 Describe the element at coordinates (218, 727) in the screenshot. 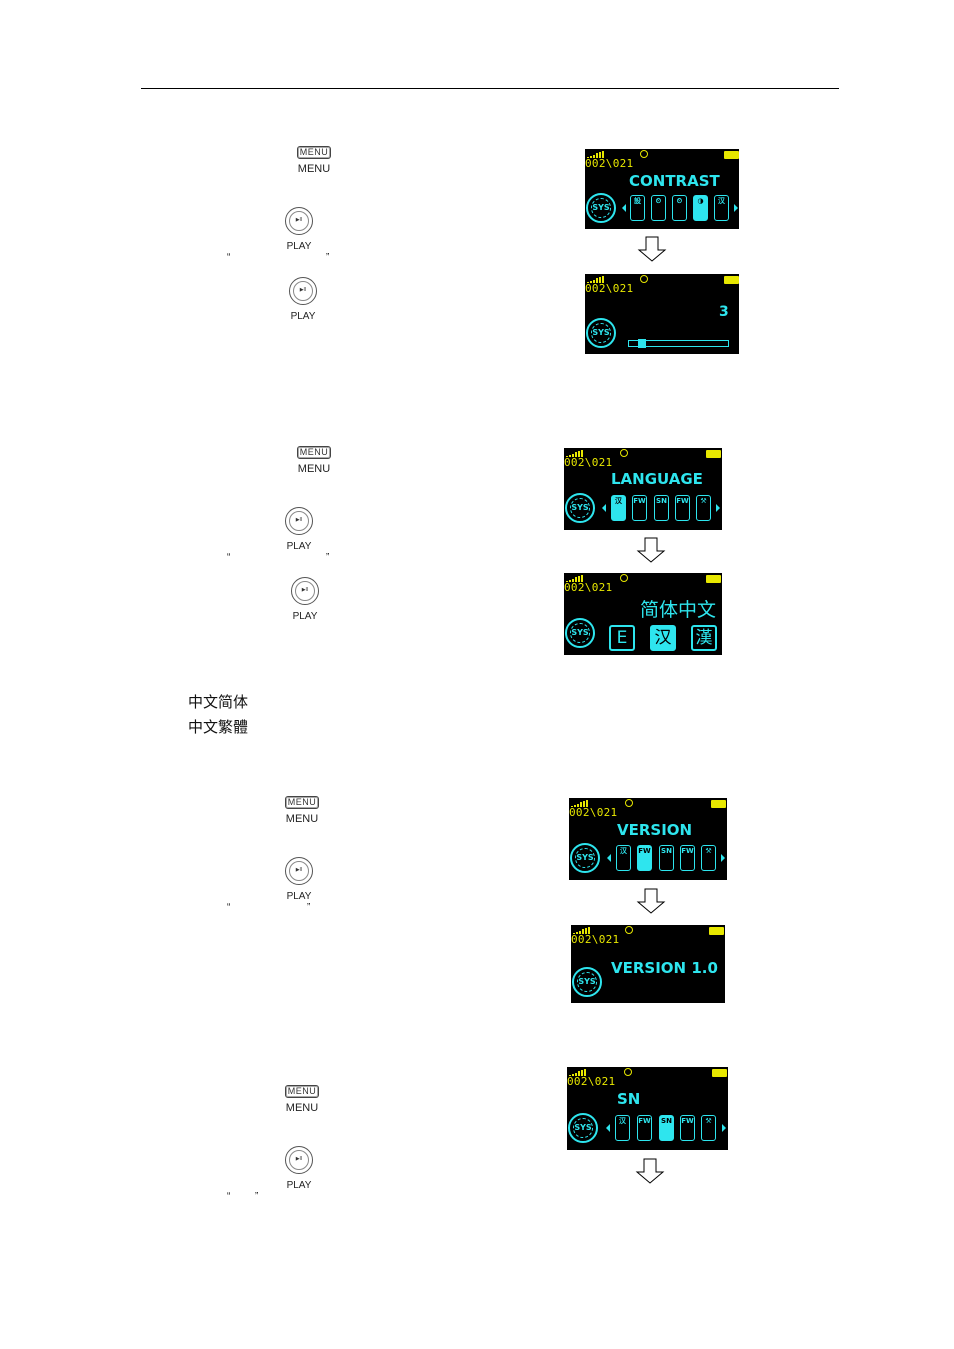

I see `language-note: 中文繁體` at that location.